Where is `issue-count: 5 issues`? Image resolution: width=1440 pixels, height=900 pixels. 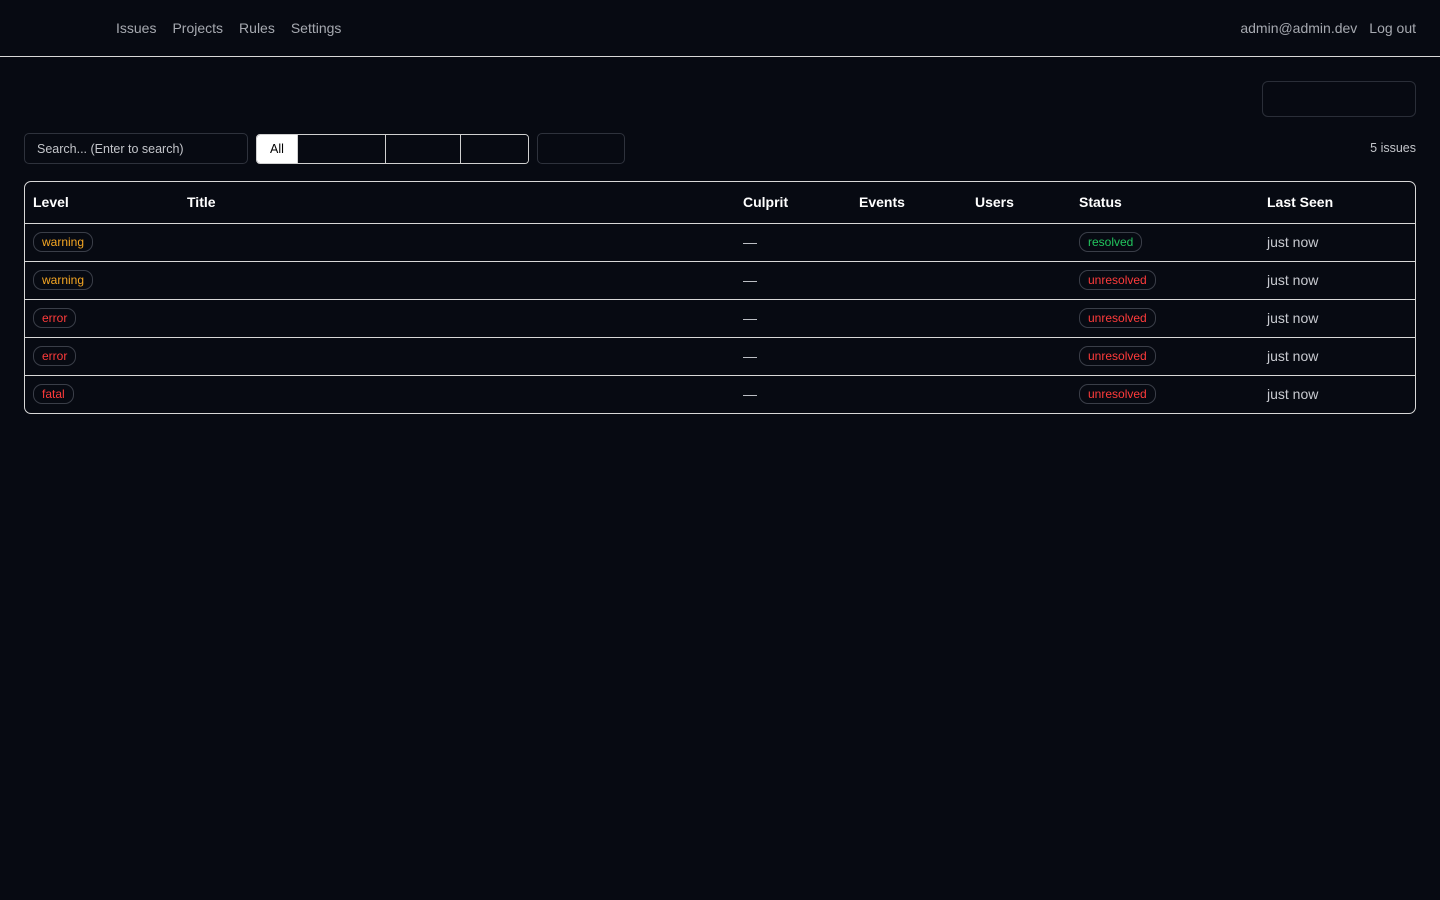 issue-count: 5 issues is located at coordinates (1393, 148).